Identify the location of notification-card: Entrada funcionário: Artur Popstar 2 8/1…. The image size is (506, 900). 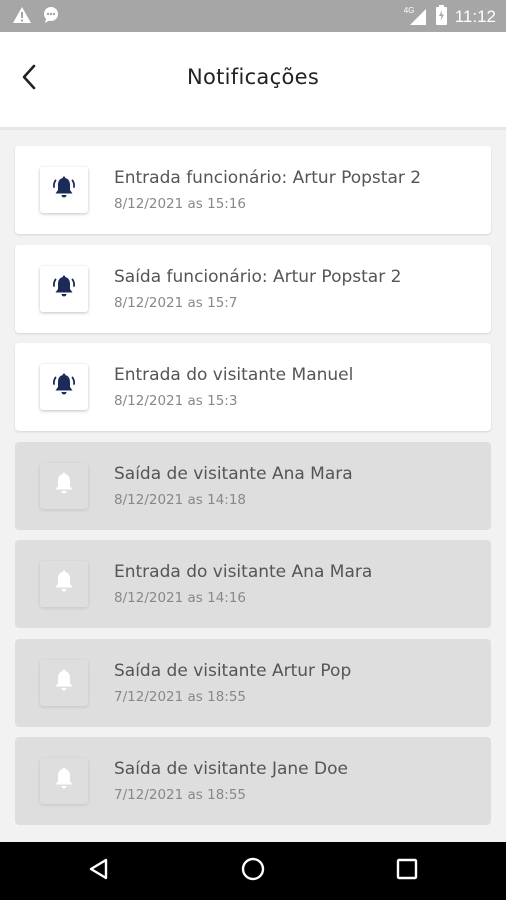
(253, 190).